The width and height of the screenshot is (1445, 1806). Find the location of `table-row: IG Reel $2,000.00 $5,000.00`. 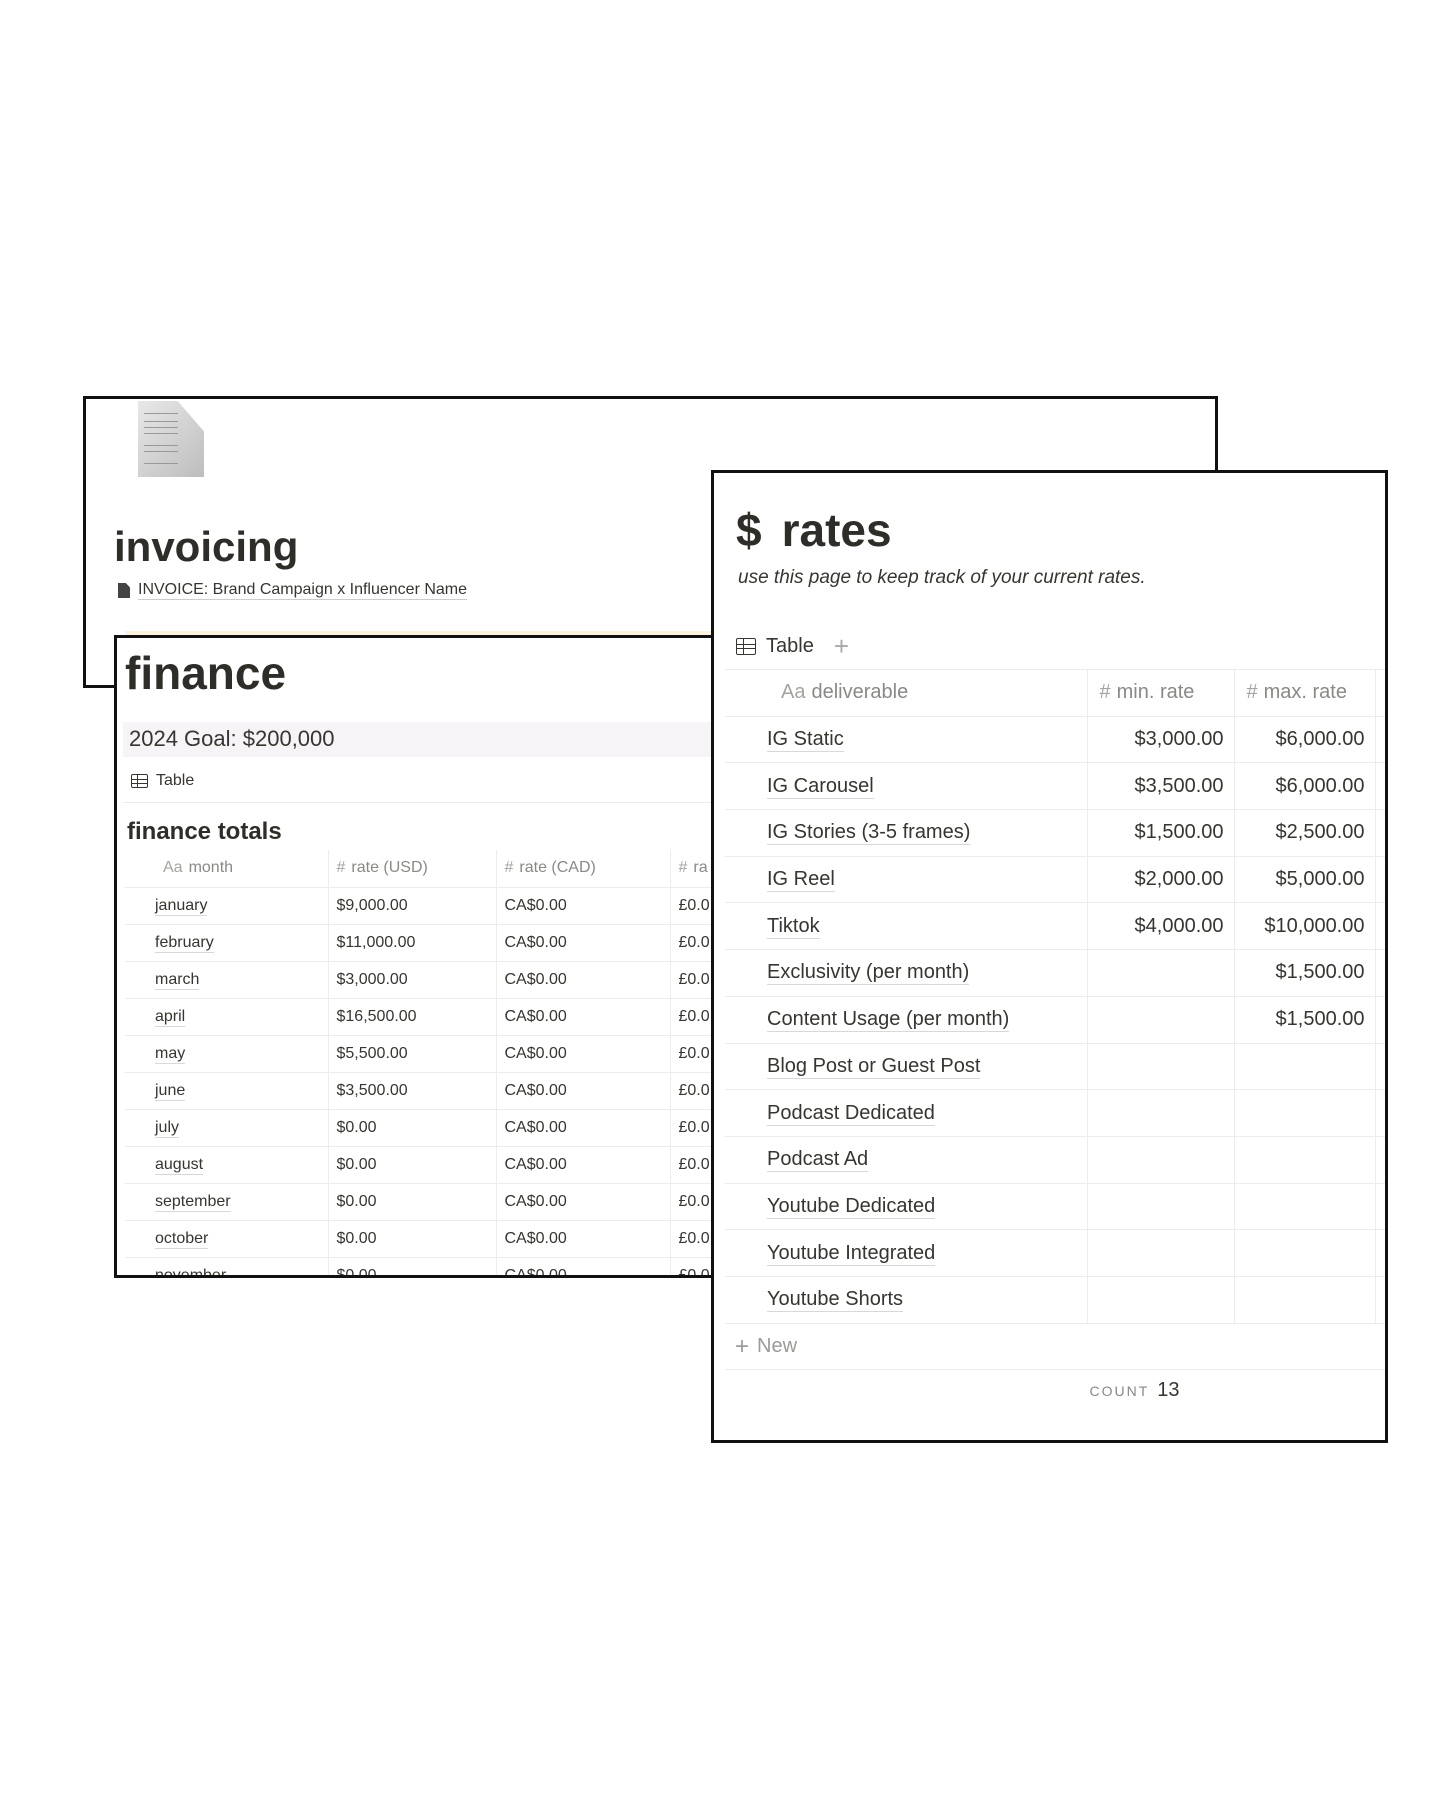

table-row: IG Reel $2,000.00 $5,000.00 is located at coordinates (1055, 880).